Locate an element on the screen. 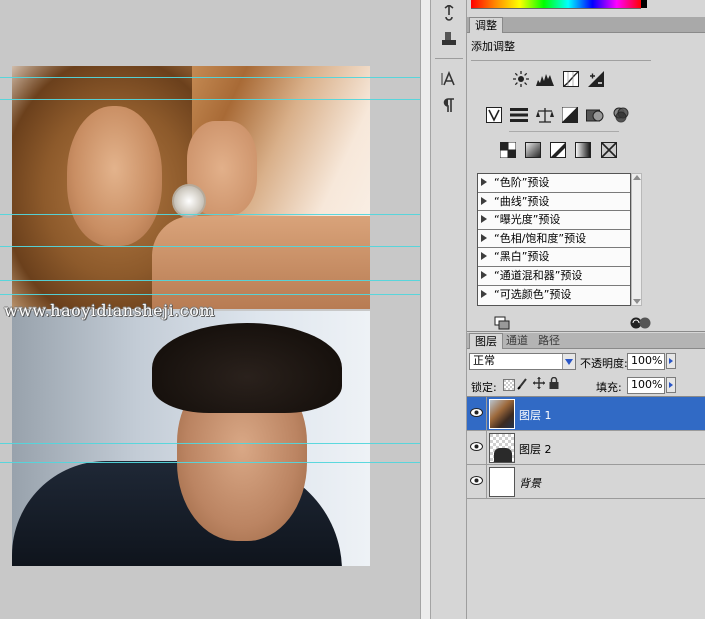 This screenshot has height=619, width=705. scroll-down-arrow-icon is located at coordinates (637, 301).